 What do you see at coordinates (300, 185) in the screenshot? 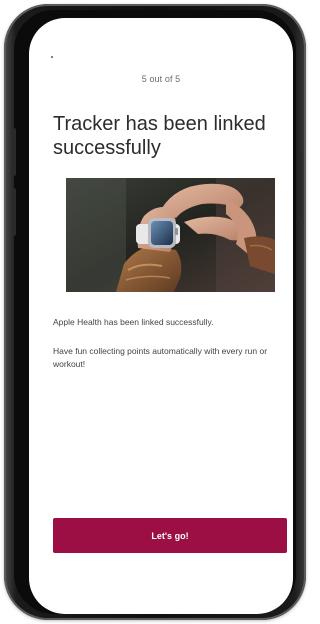
I see `power-button` at bounding box center [300, 185].